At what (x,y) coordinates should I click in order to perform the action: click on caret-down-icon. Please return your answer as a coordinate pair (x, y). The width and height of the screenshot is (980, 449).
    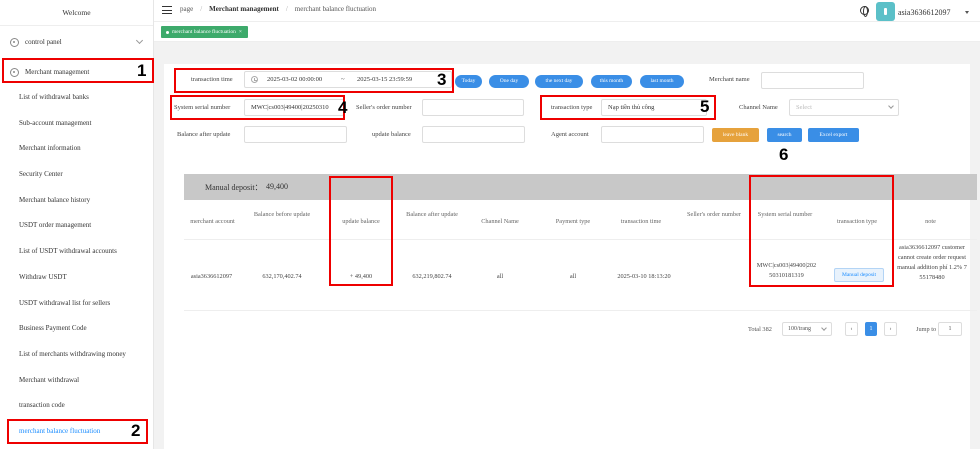
    Looking at the image, I should click on (967, 12).